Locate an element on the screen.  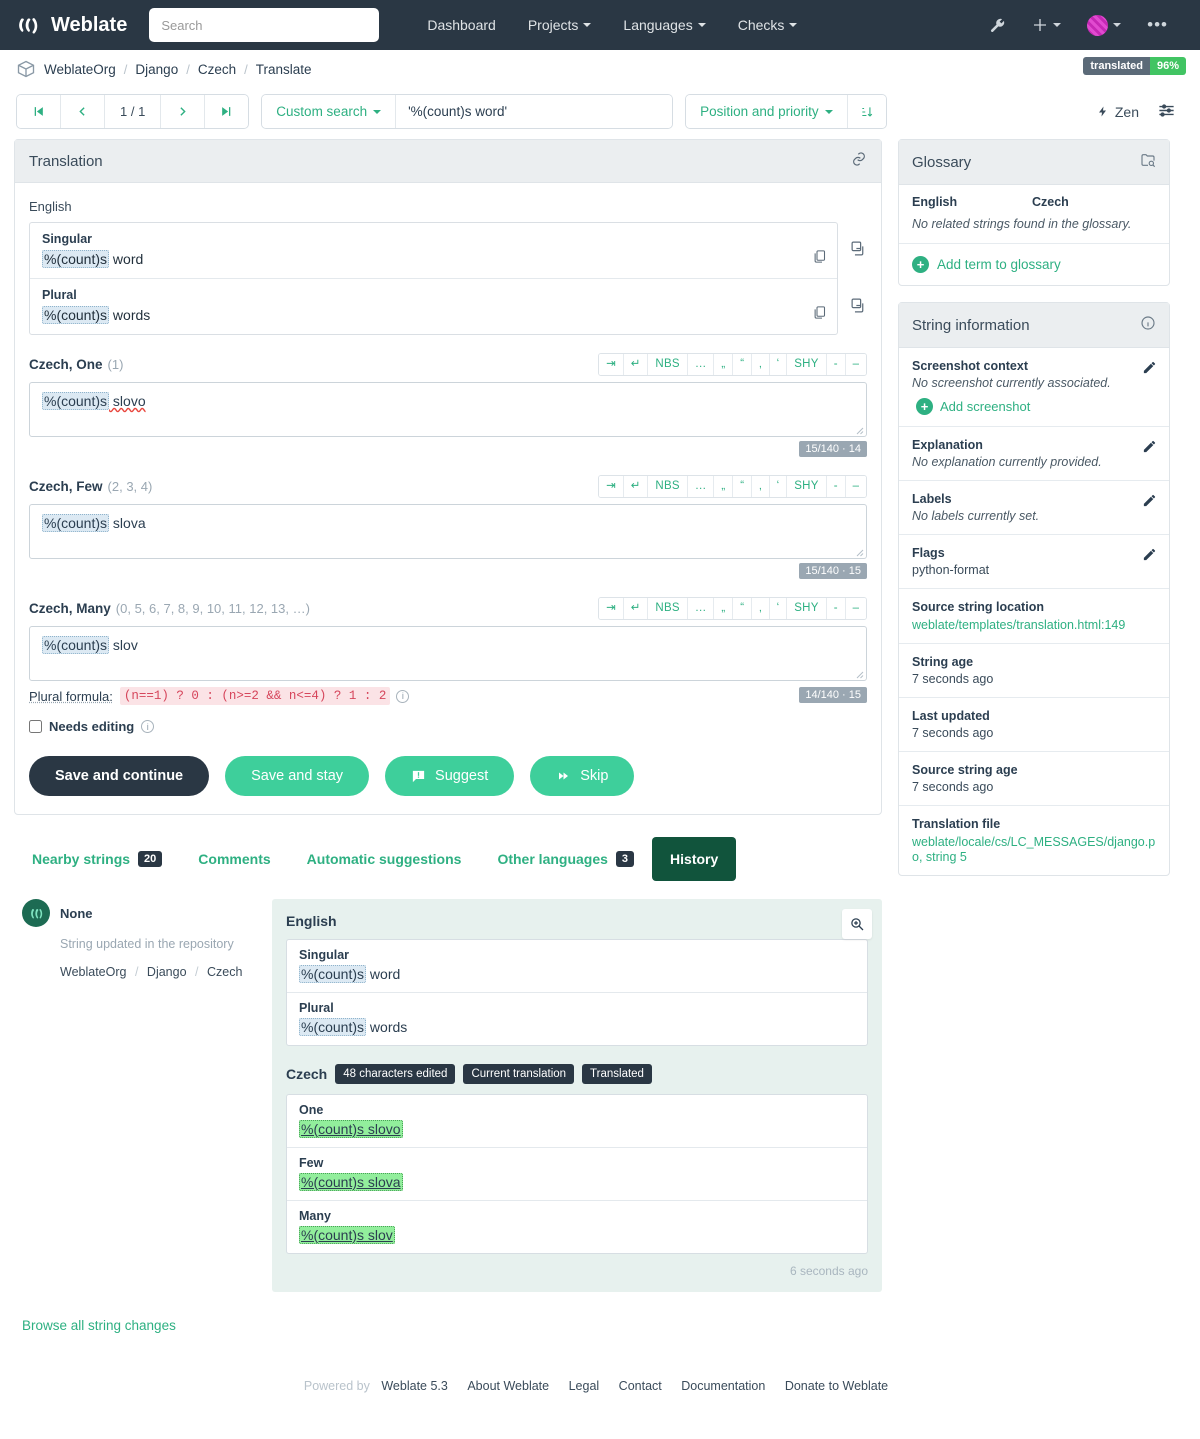
footer-link-documentation: Documentation is located at coordinates (723, 1386).